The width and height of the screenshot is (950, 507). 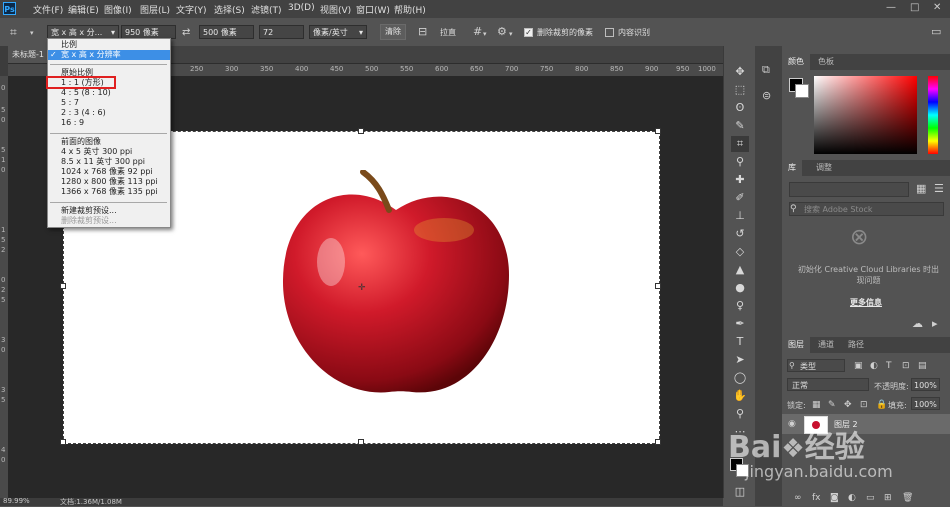 What do you see at coordinates (906, 366) in the screenshot?
I see `shape-filter-icon: ⊡` at bounding box center [906, 366].